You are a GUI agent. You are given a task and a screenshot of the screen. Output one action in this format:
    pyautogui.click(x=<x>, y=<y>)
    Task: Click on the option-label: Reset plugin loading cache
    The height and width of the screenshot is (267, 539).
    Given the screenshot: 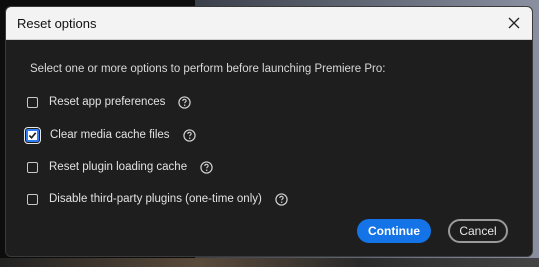 What is the action you would take?
    pyautogui.click(x=118, y=167)
    